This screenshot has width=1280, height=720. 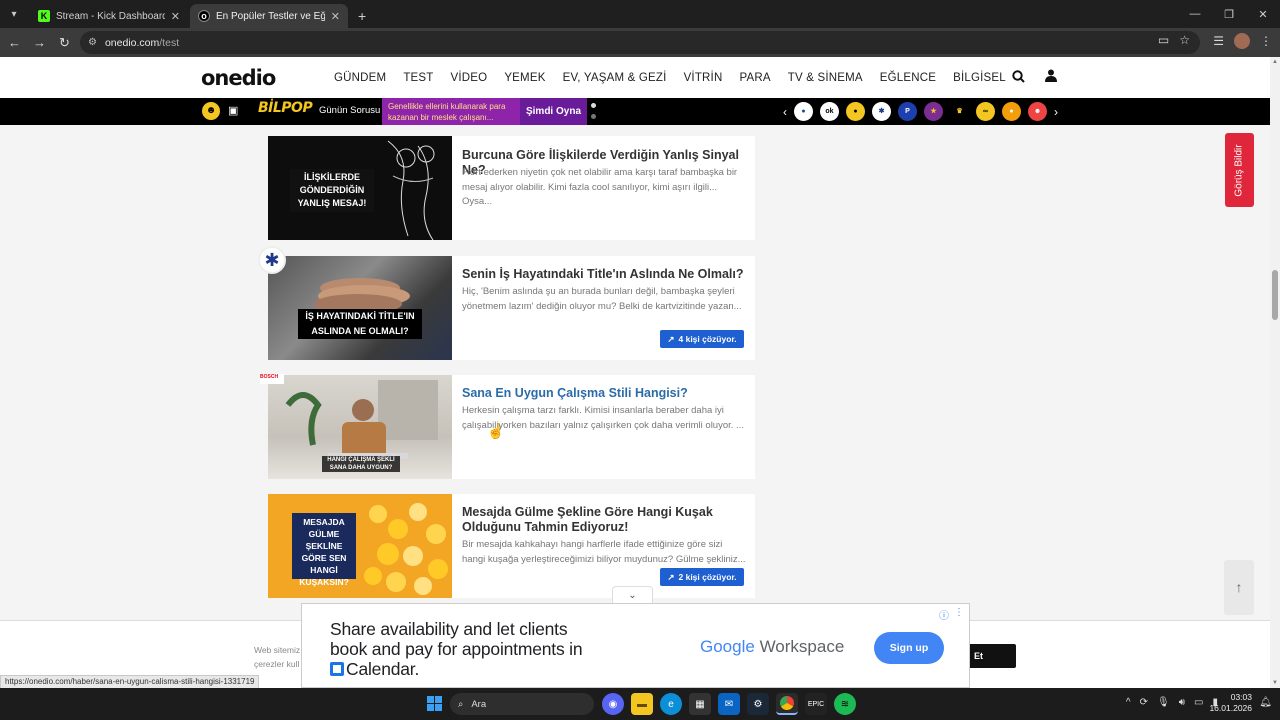 What do you see at coordinates (1275, 295) in the screenshot?
I see `scrollbar-thumb` at bounding box center [1275, 295].